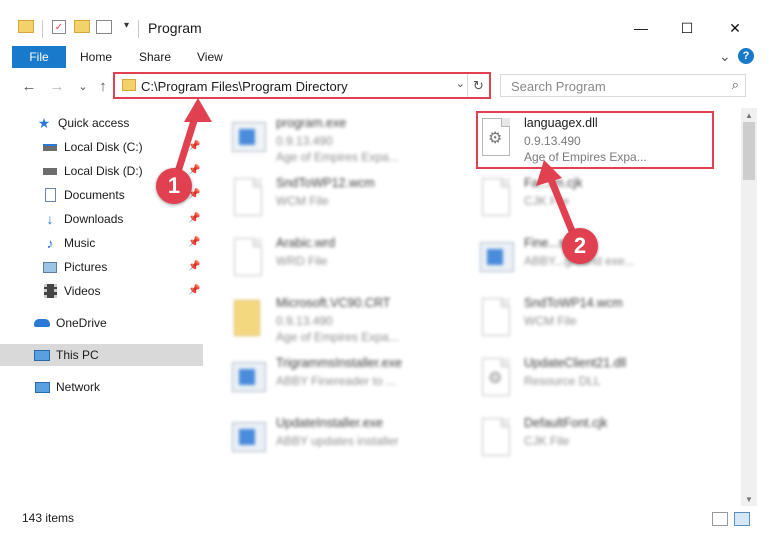 The height and width of the screenshot is (539, 769). I want to click on search-input: Search Program, so click(558, 86).